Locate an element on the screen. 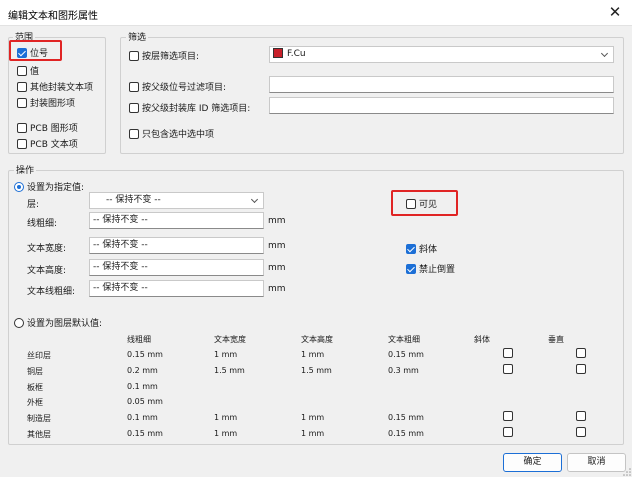 Image resolution: width=632 pixels, height=477 pixels. keep-upright-label: 禁止倒置 is located at coordinates (437, 270).